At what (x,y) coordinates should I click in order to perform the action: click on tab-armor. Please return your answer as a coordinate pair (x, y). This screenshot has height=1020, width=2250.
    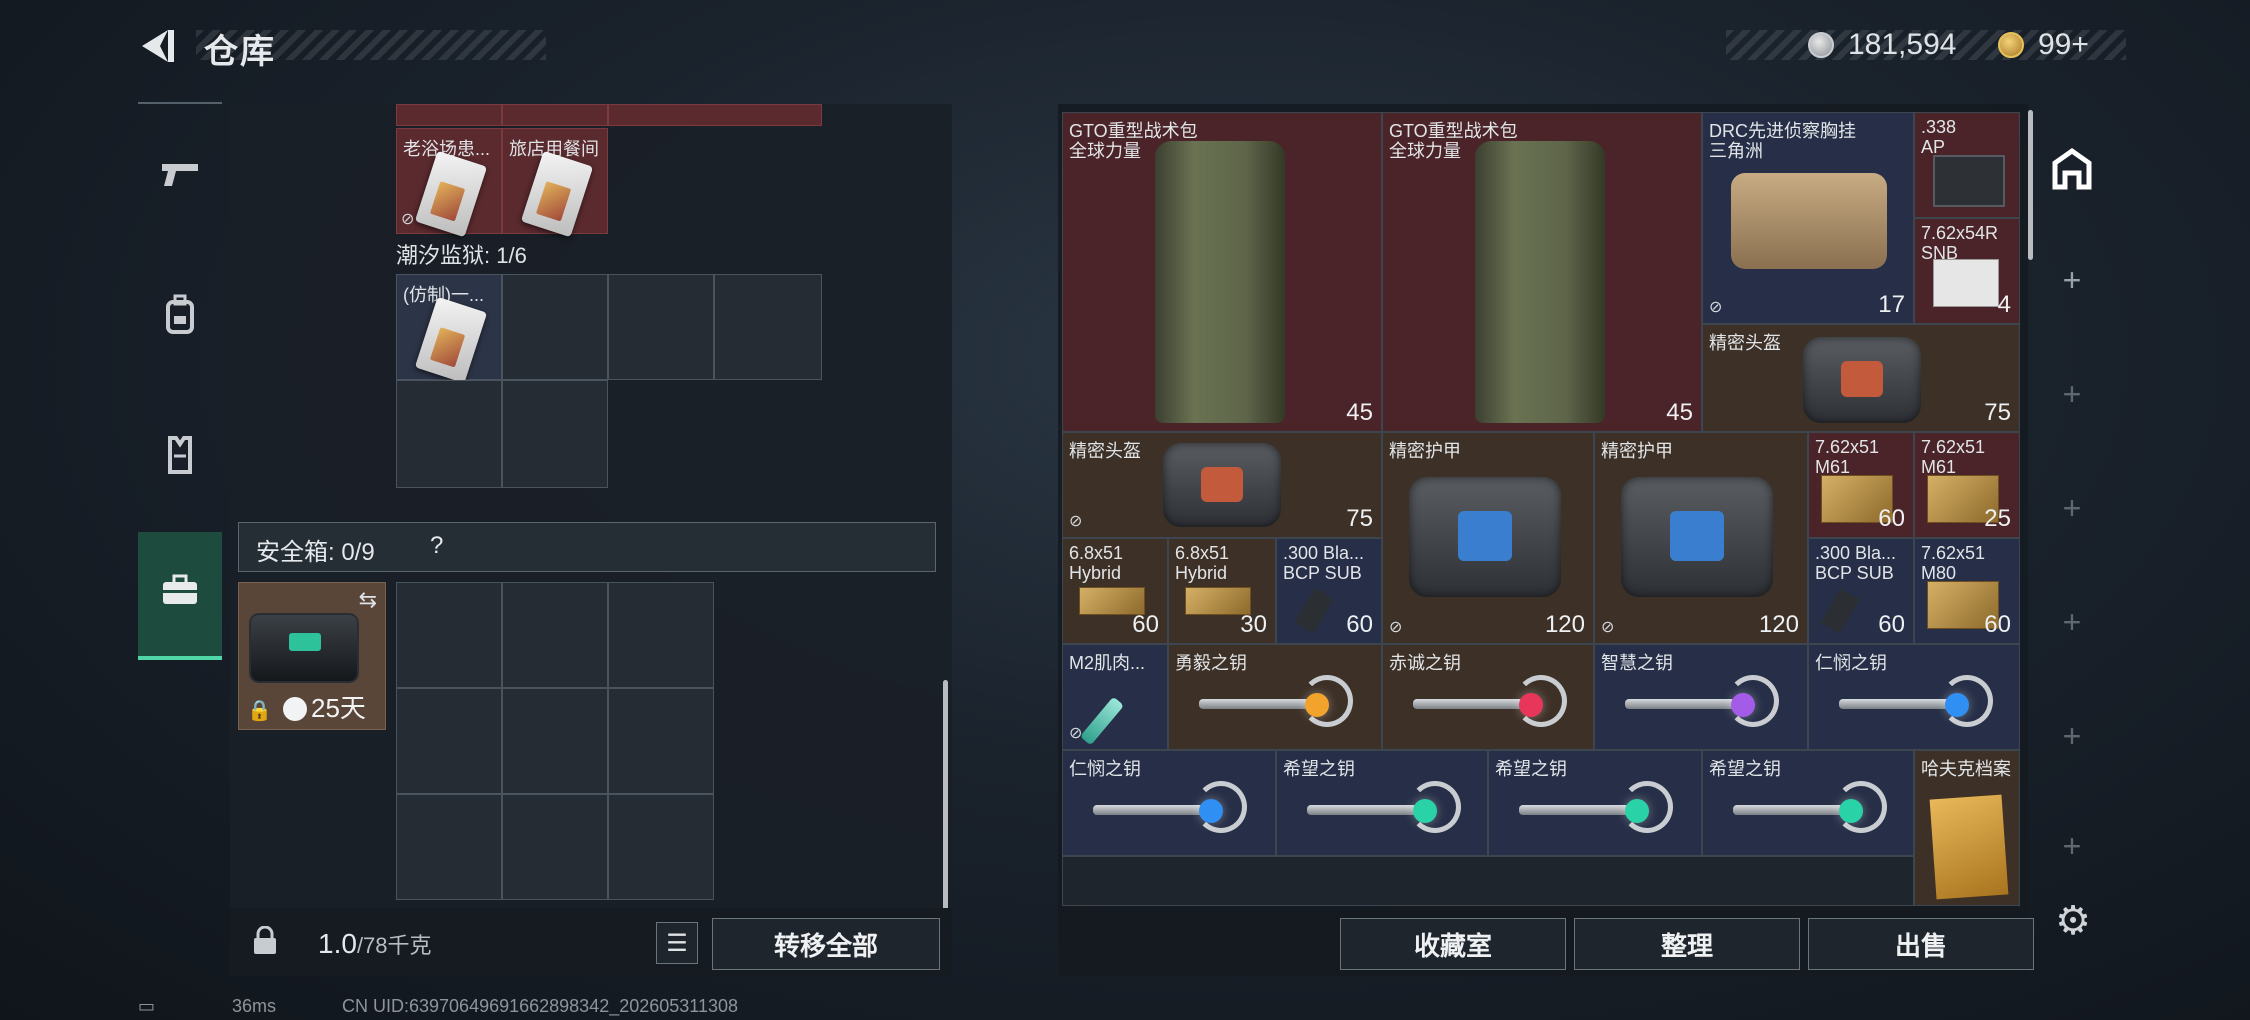
    Looking at the image, I should click on (180, 458).